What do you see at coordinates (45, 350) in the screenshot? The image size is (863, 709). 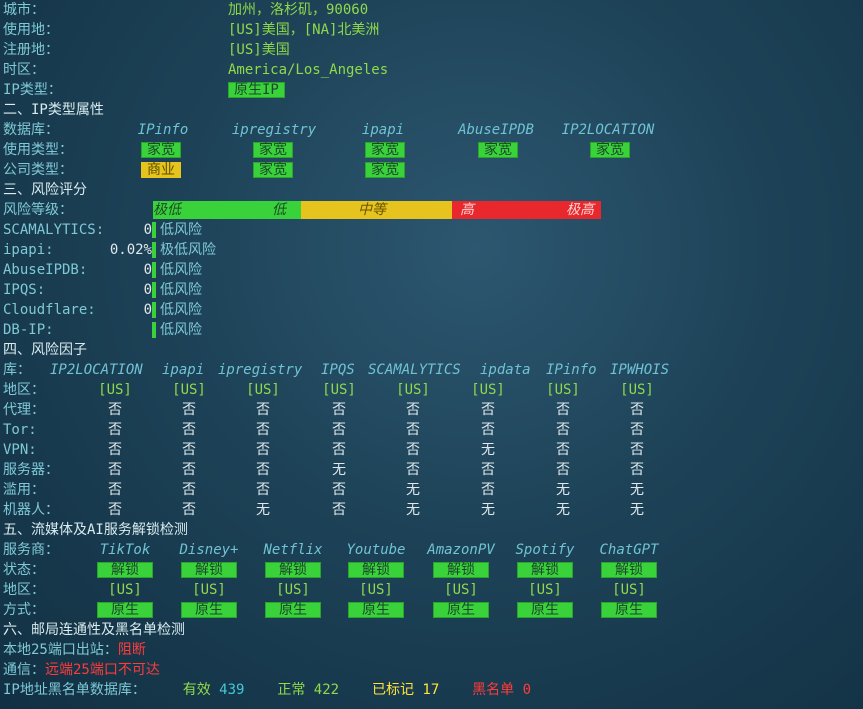 I see `section4-title: 四、风险因子` at bounding box center [45, 350].